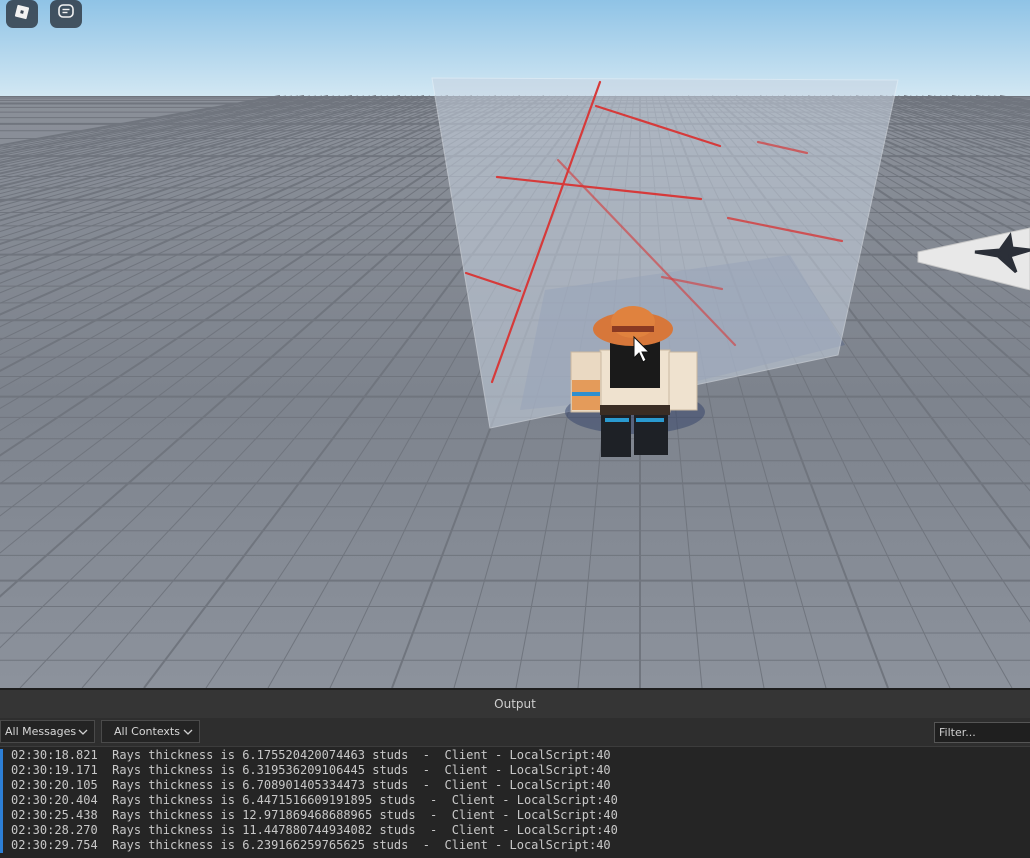 The image size is (1030, 858). I want to click on messages-filter-dropdown: All Messages, so click(47, 731).